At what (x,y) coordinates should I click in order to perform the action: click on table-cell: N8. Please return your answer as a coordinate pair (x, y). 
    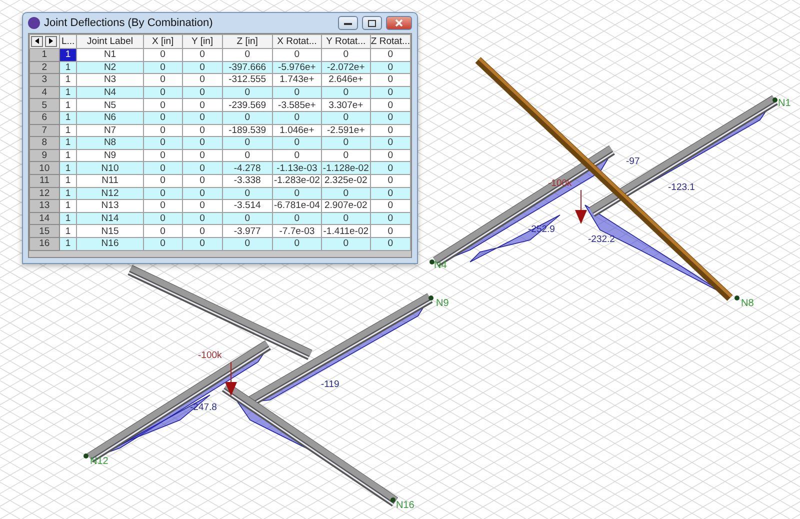
    Looking at the image, I should click on (110, 143).